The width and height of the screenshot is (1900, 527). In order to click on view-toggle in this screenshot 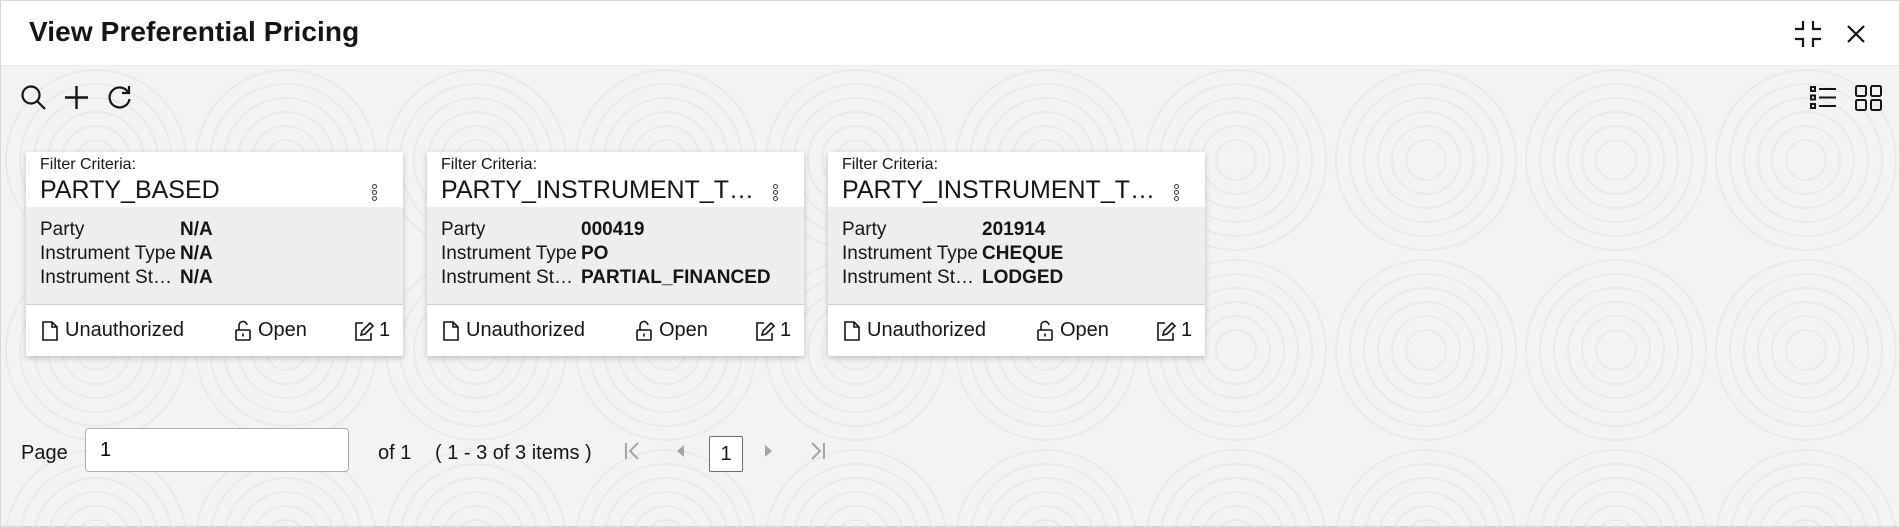, I will do `click(1846, 97)`.